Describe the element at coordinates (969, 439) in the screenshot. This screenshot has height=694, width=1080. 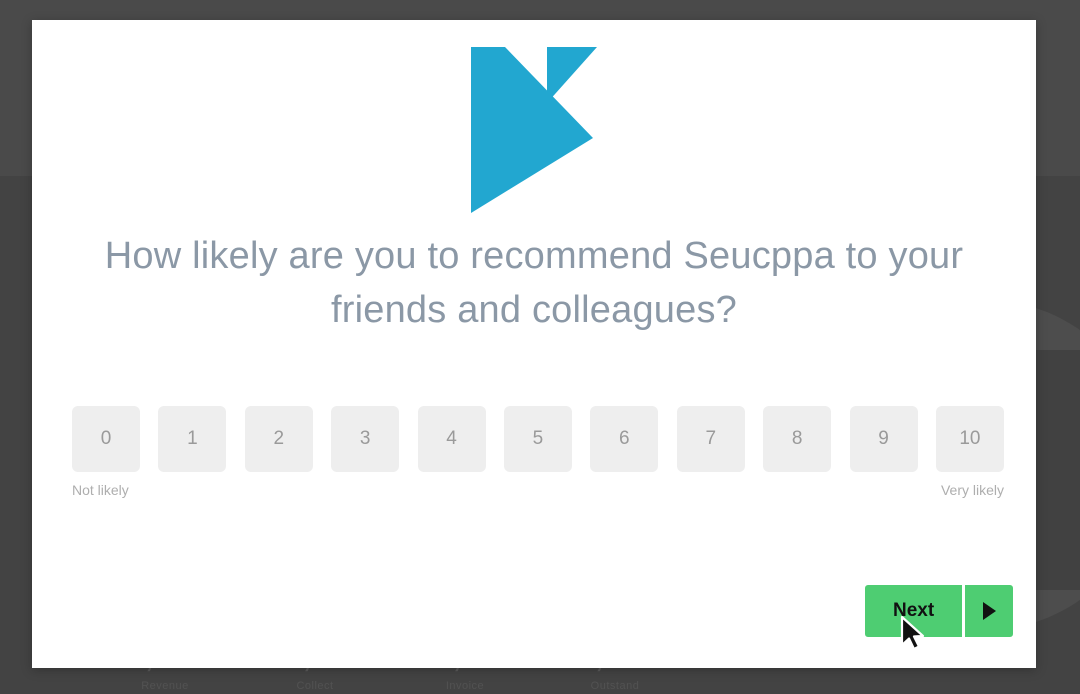
I see `scale-option-10: 10` at that location.